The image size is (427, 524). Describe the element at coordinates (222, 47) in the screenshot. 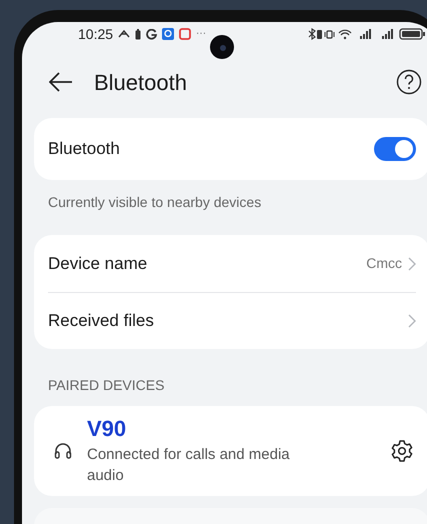

I see `camera-icon` at that location.